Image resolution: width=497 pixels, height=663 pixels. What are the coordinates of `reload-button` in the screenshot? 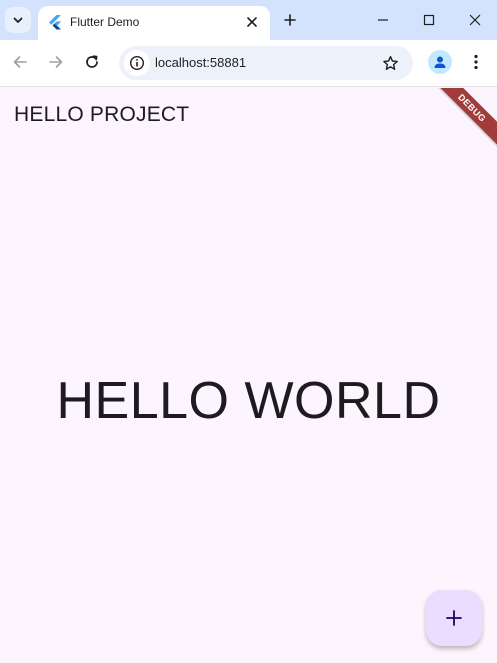 It's located at (92, 62).